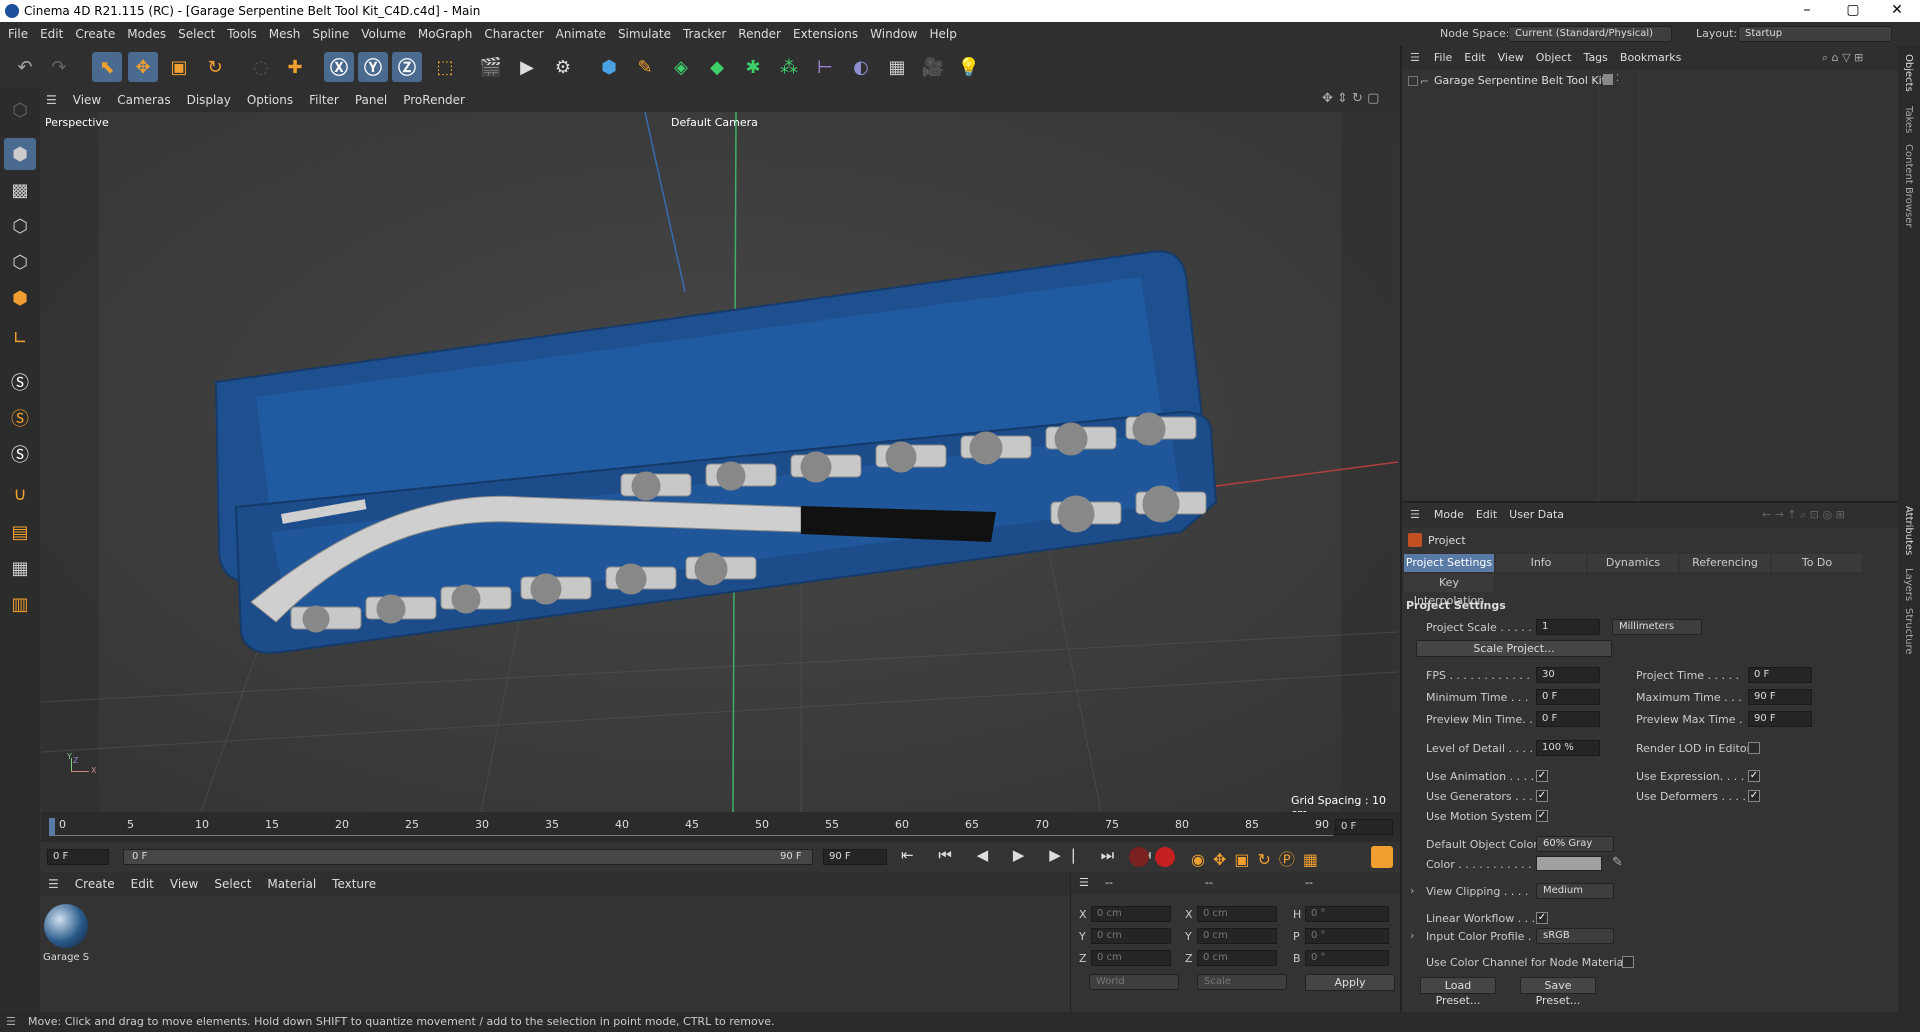  Describe the element at coordinates (95, 34) in the screenshot. I see `menu-create: Create` at that location.